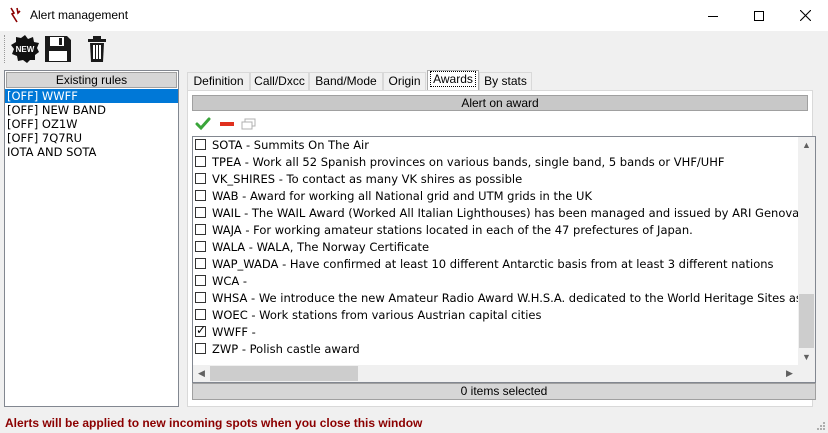  Describe the element at coordinates (806, 251) in the screenshot. I see `vertical-scrollbar: ▲ ▼` at that location.